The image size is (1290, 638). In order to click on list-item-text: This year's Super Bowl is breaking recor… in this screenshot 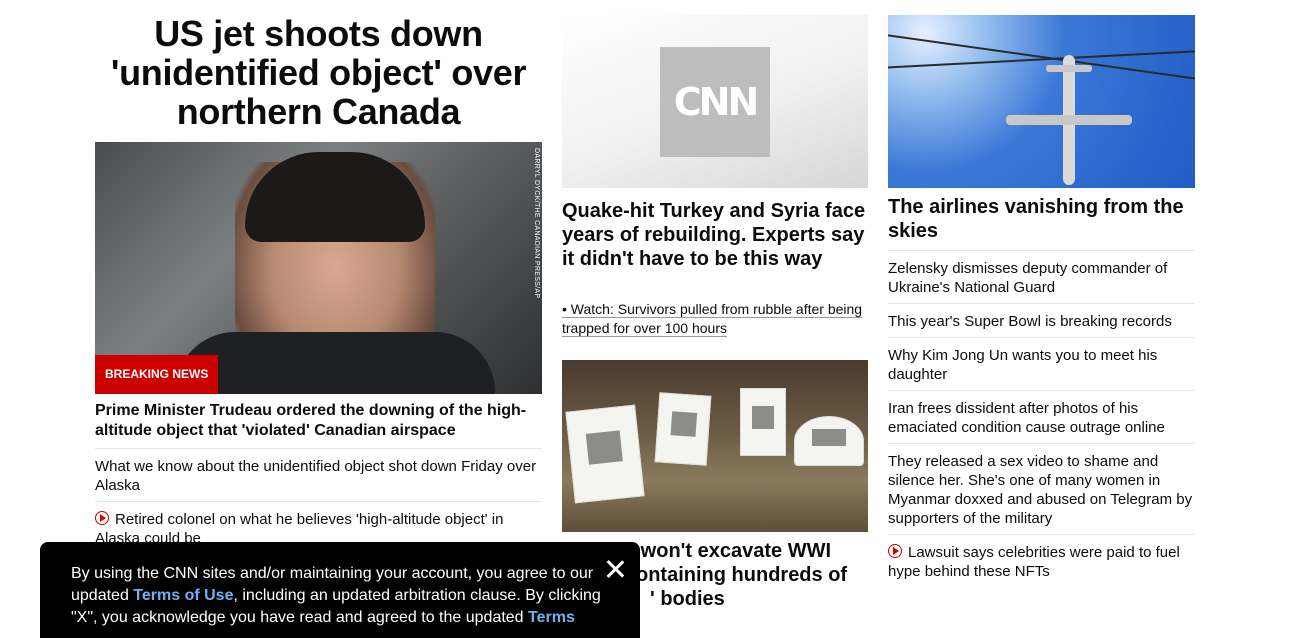, I will do `click(1030, 321)`.